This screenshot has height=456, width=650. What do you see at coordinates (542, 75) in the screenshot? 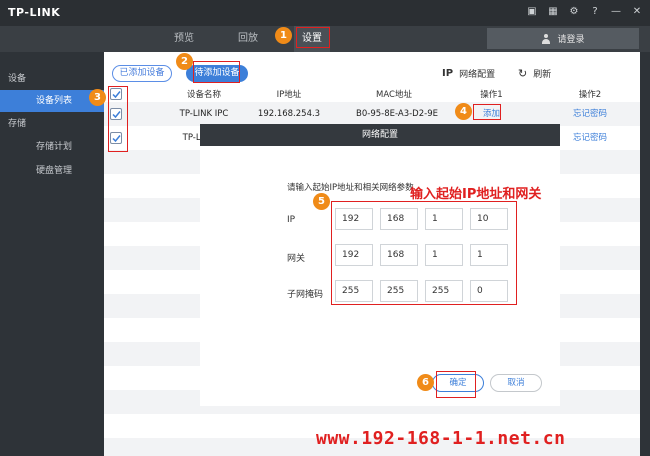
I see `refresh-label: 刷新` at bounding box center [542, 75].